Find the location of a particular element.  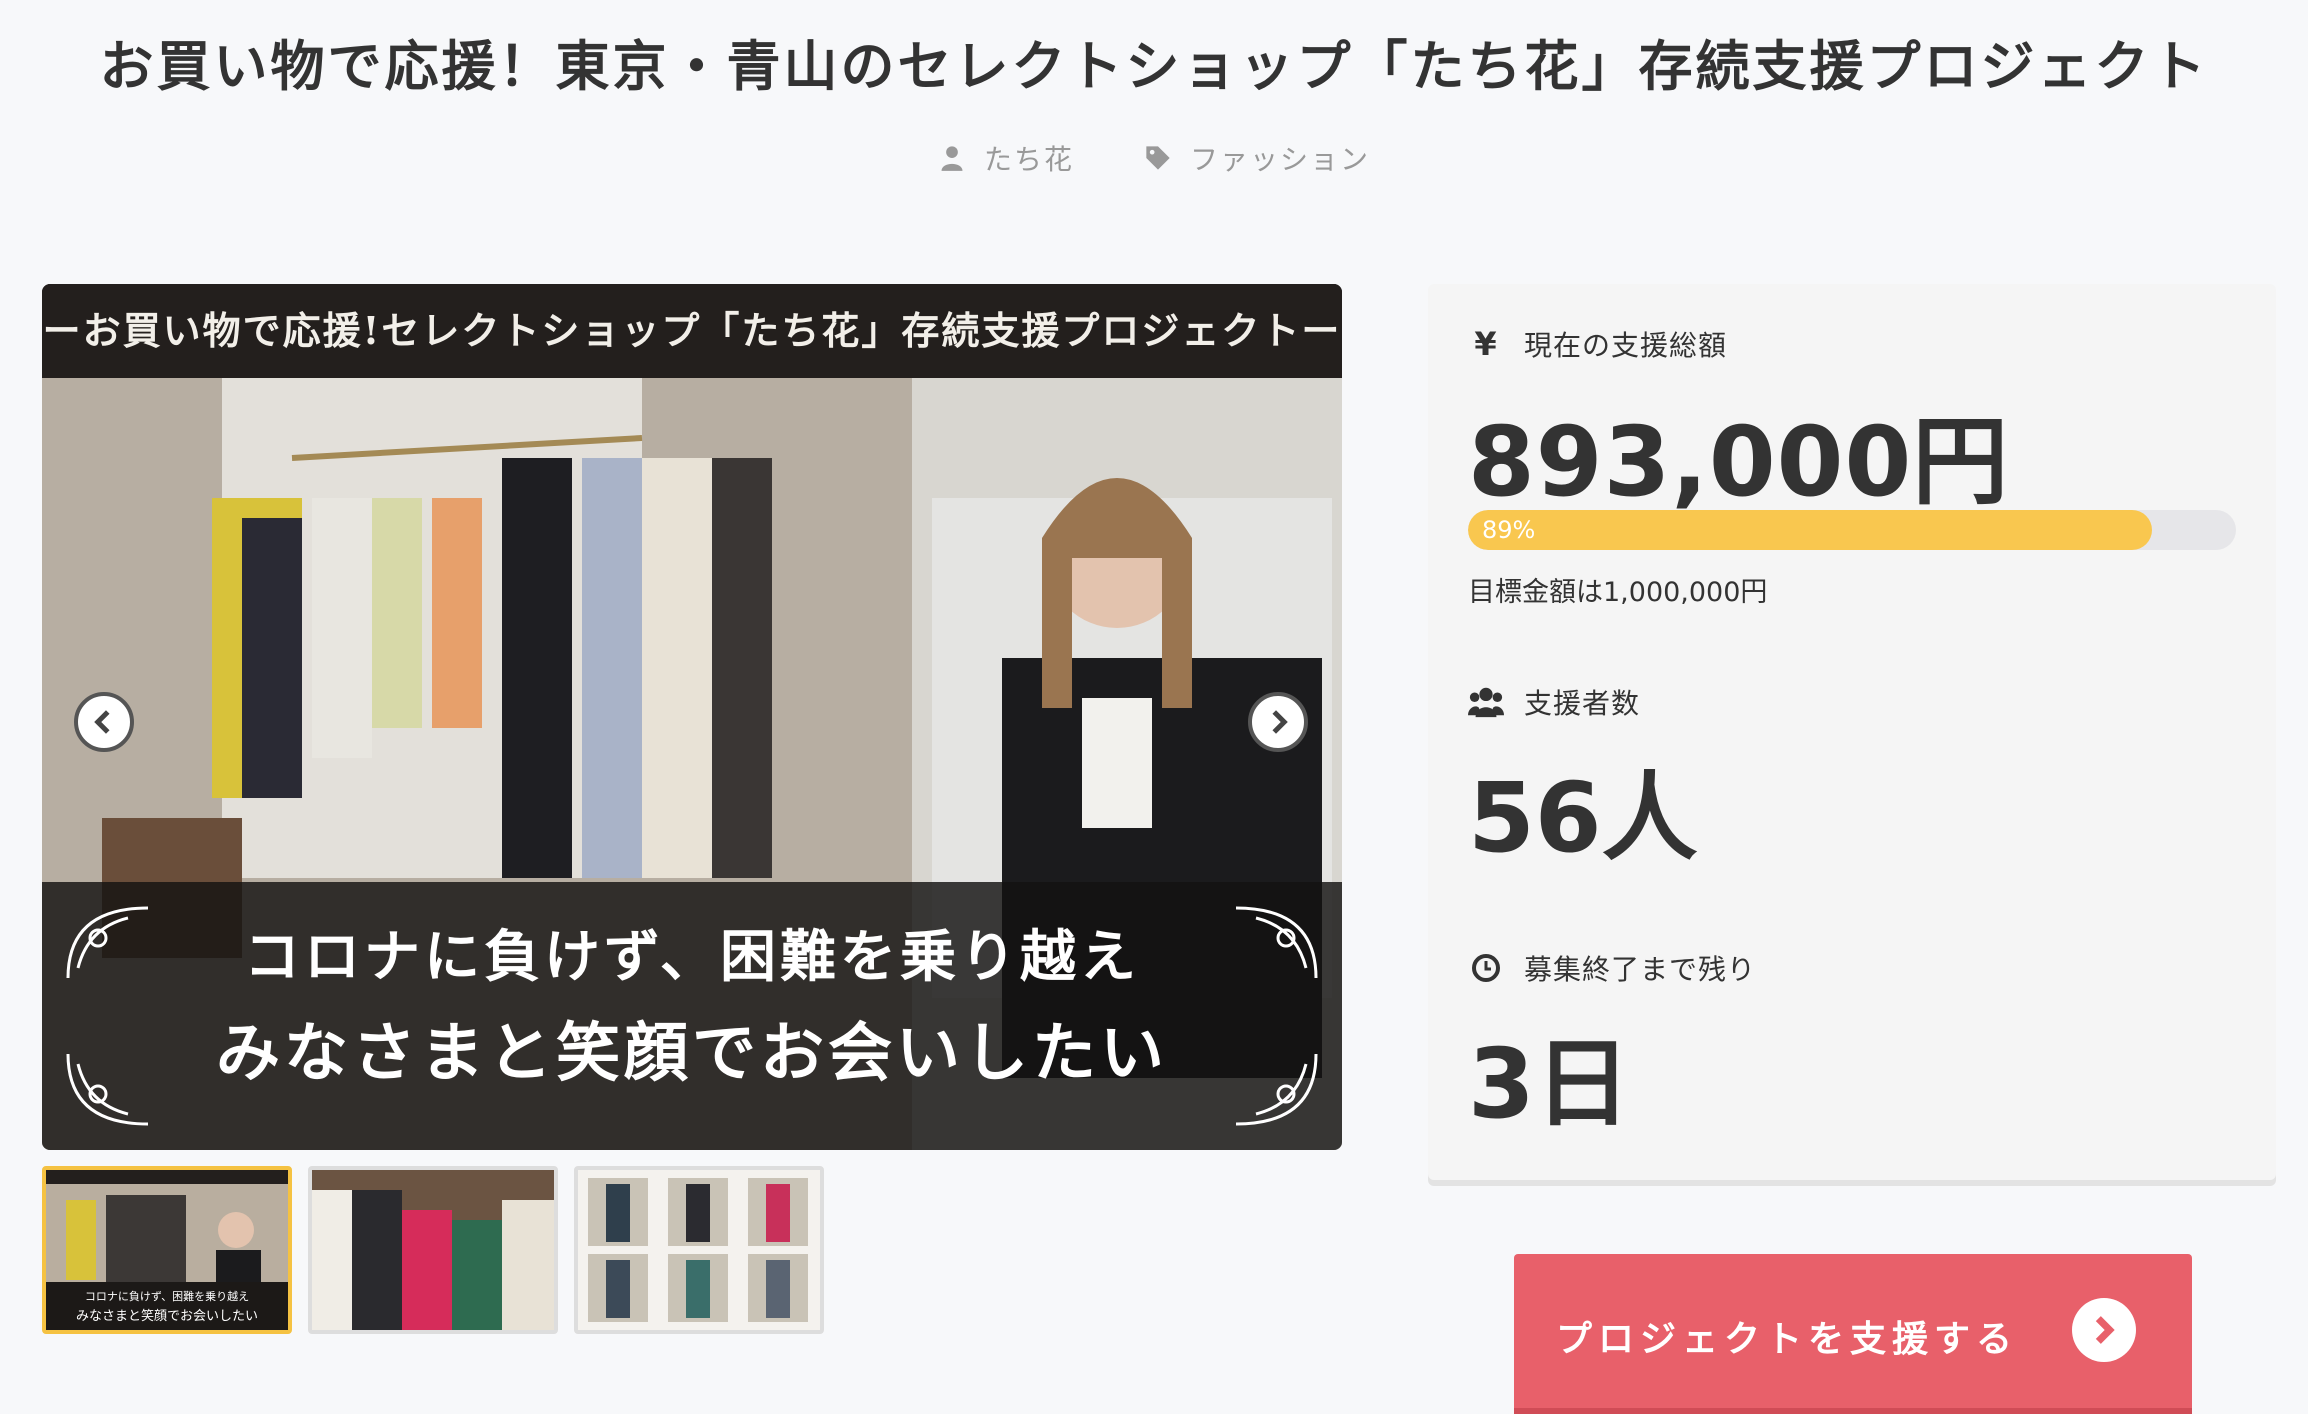

remaining-value: 3日 is located at coordinates (1549, 1084).